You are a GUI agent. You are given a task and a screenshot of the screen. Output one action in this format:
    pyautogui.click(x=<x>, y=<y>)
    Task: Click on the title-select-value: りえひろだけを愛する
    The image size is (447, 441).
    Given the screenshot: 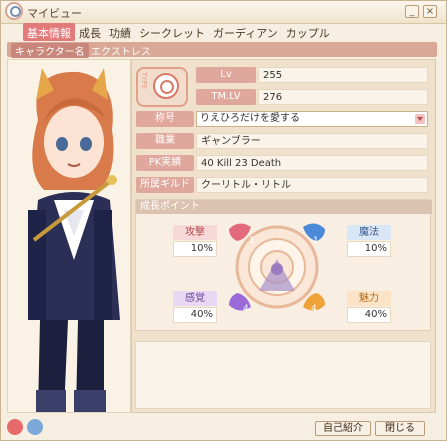 What is the action you would take?
    pyautogui.click(x=250, y=118)
    